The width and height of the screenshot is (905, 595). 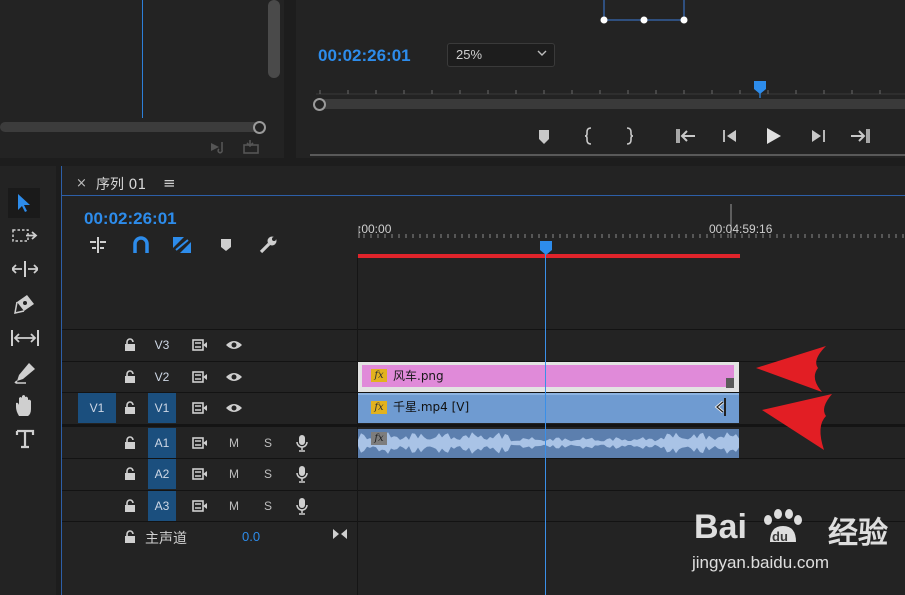 I want to click on clip-v2-name: 风车.png, so click(x=418, y=376).